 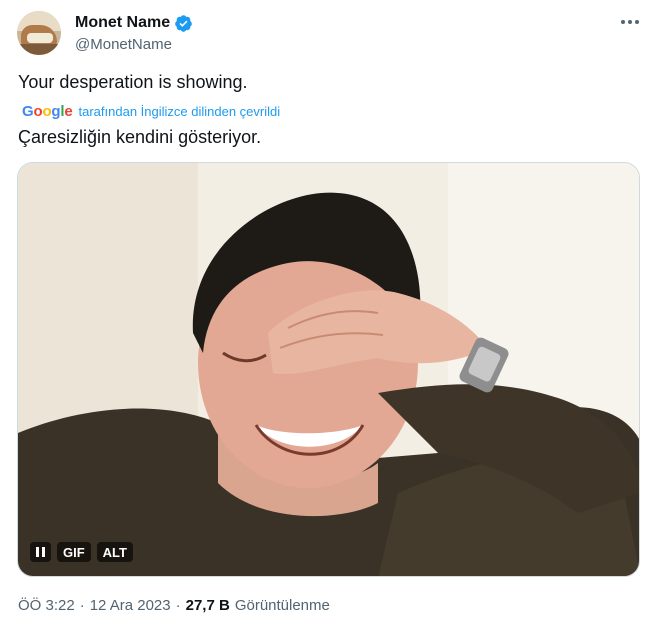 What do you see at coordinates (140, 137) in the screenshot?
I see `translated-text: Çaresizliğin kendini gösteriyor.` at bounding box center [140, 137].